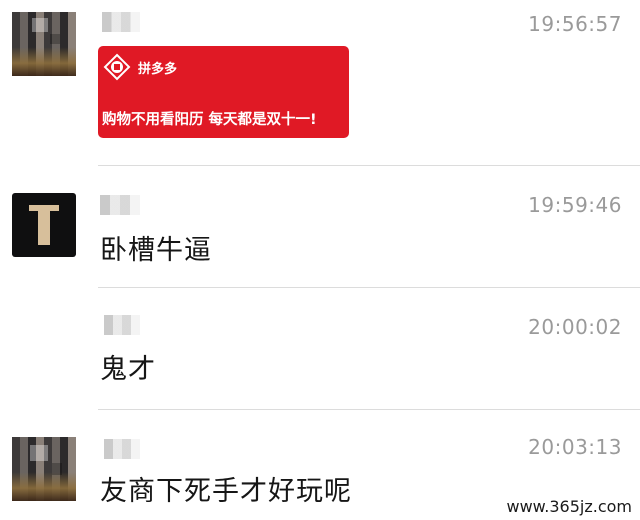  Describe the element at coordinates (117, 67) in the screenshot. I see `pinduoduo-logo-icon` at that location.